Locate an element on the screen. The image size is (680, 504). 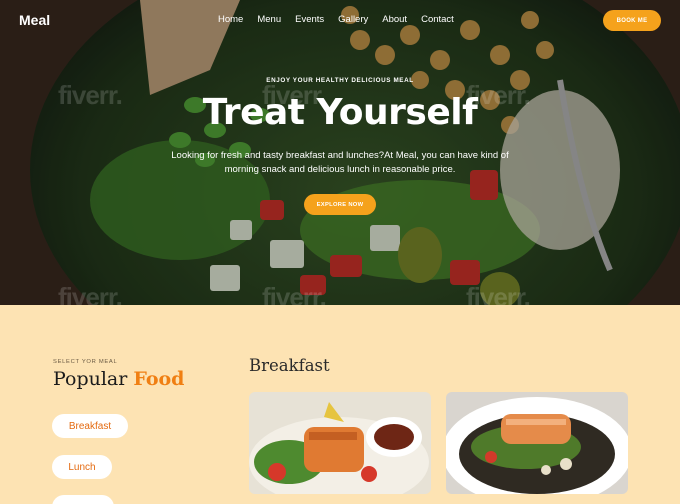
nav-about: About is located at coordinates (394, 19).